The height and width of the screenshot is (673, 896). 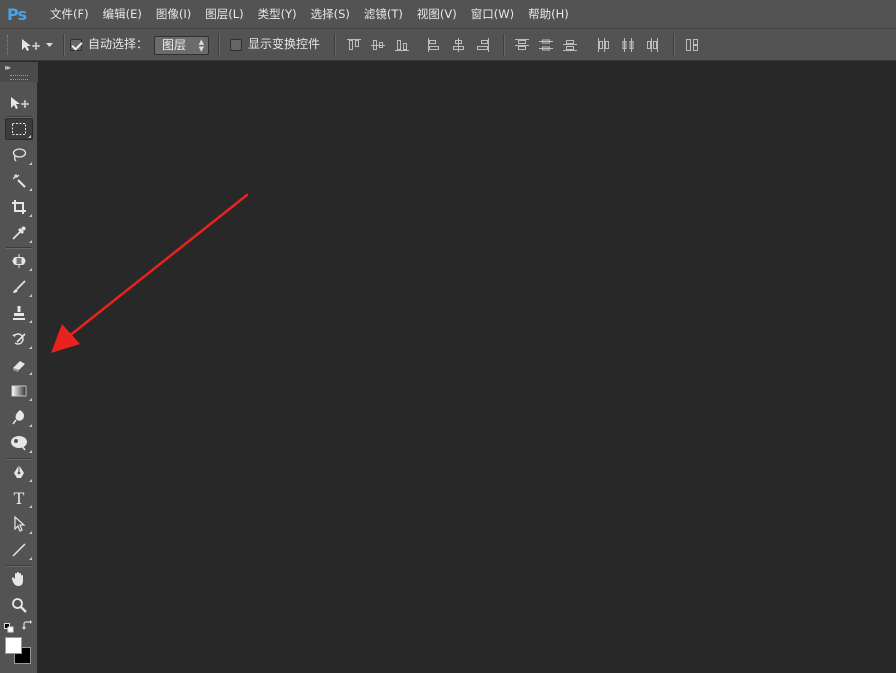 I want to click on dodge-icon, so click(x=19, y=443).